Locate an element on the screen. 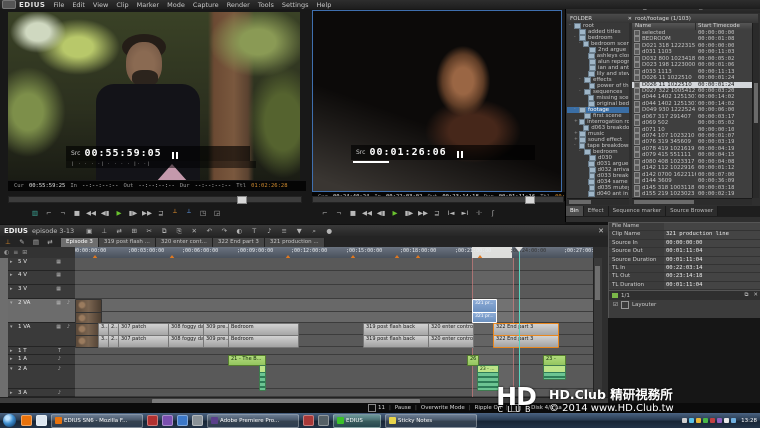 This screenshot has width=760, height=428. track-source-icon: T is located at coordinates (59, 351).